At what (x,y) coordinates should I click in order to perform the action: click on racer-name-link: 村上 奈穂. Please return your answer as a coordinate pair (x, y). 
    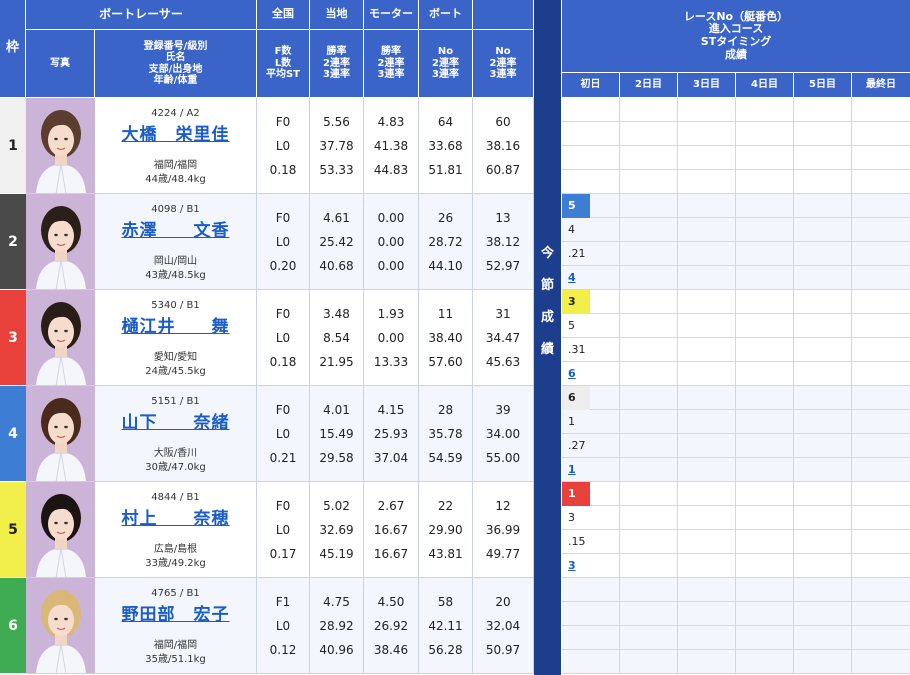
    Looking at the image, I should click on (175, 519).